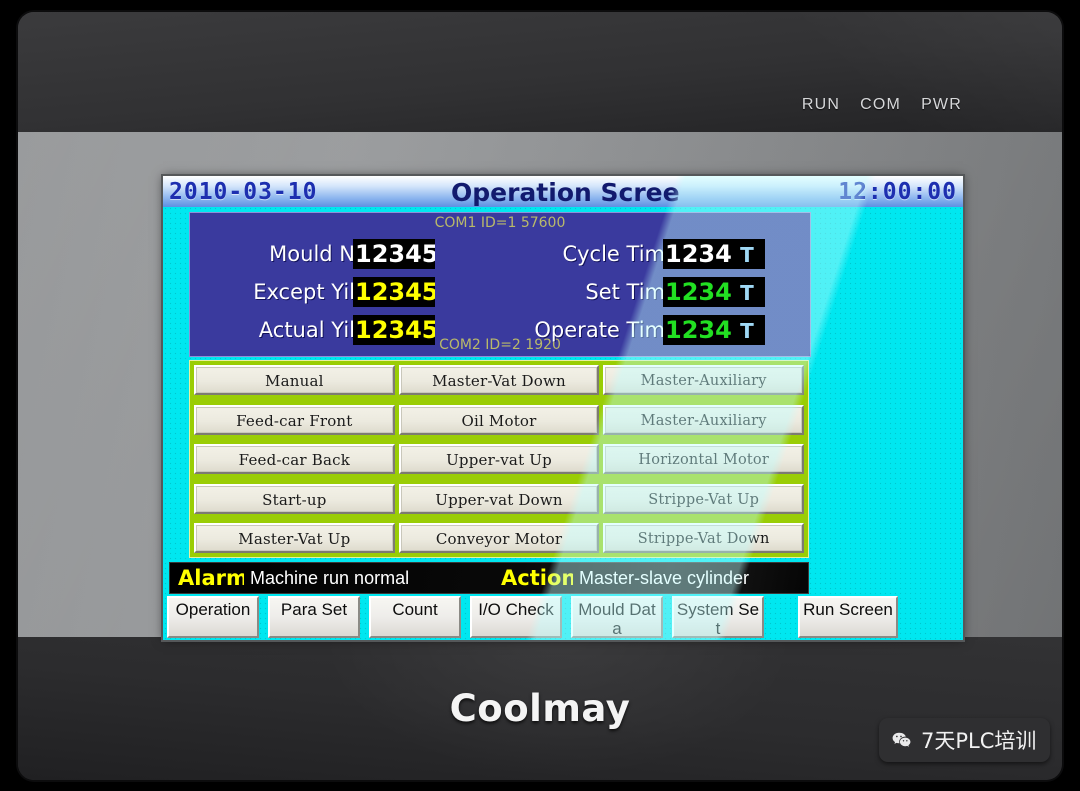 This screenshot has width=1080, height=791. I want to click on nav-button-para-set: Para Set, so click(314, 617).